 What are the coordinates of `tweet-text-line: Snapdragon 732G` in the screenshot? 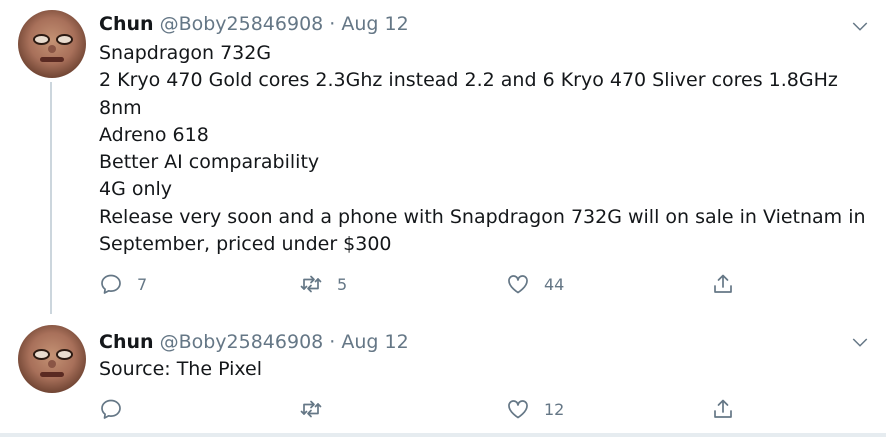 It's located at (185, 53).